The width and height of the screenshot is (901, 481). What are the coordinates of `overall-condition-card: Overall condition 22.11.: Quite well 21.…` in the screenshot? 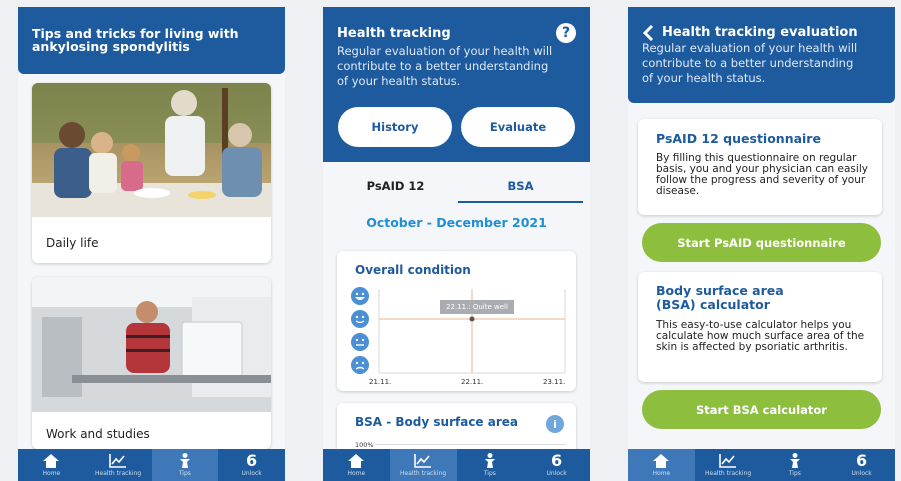 It's located at (456, 321).